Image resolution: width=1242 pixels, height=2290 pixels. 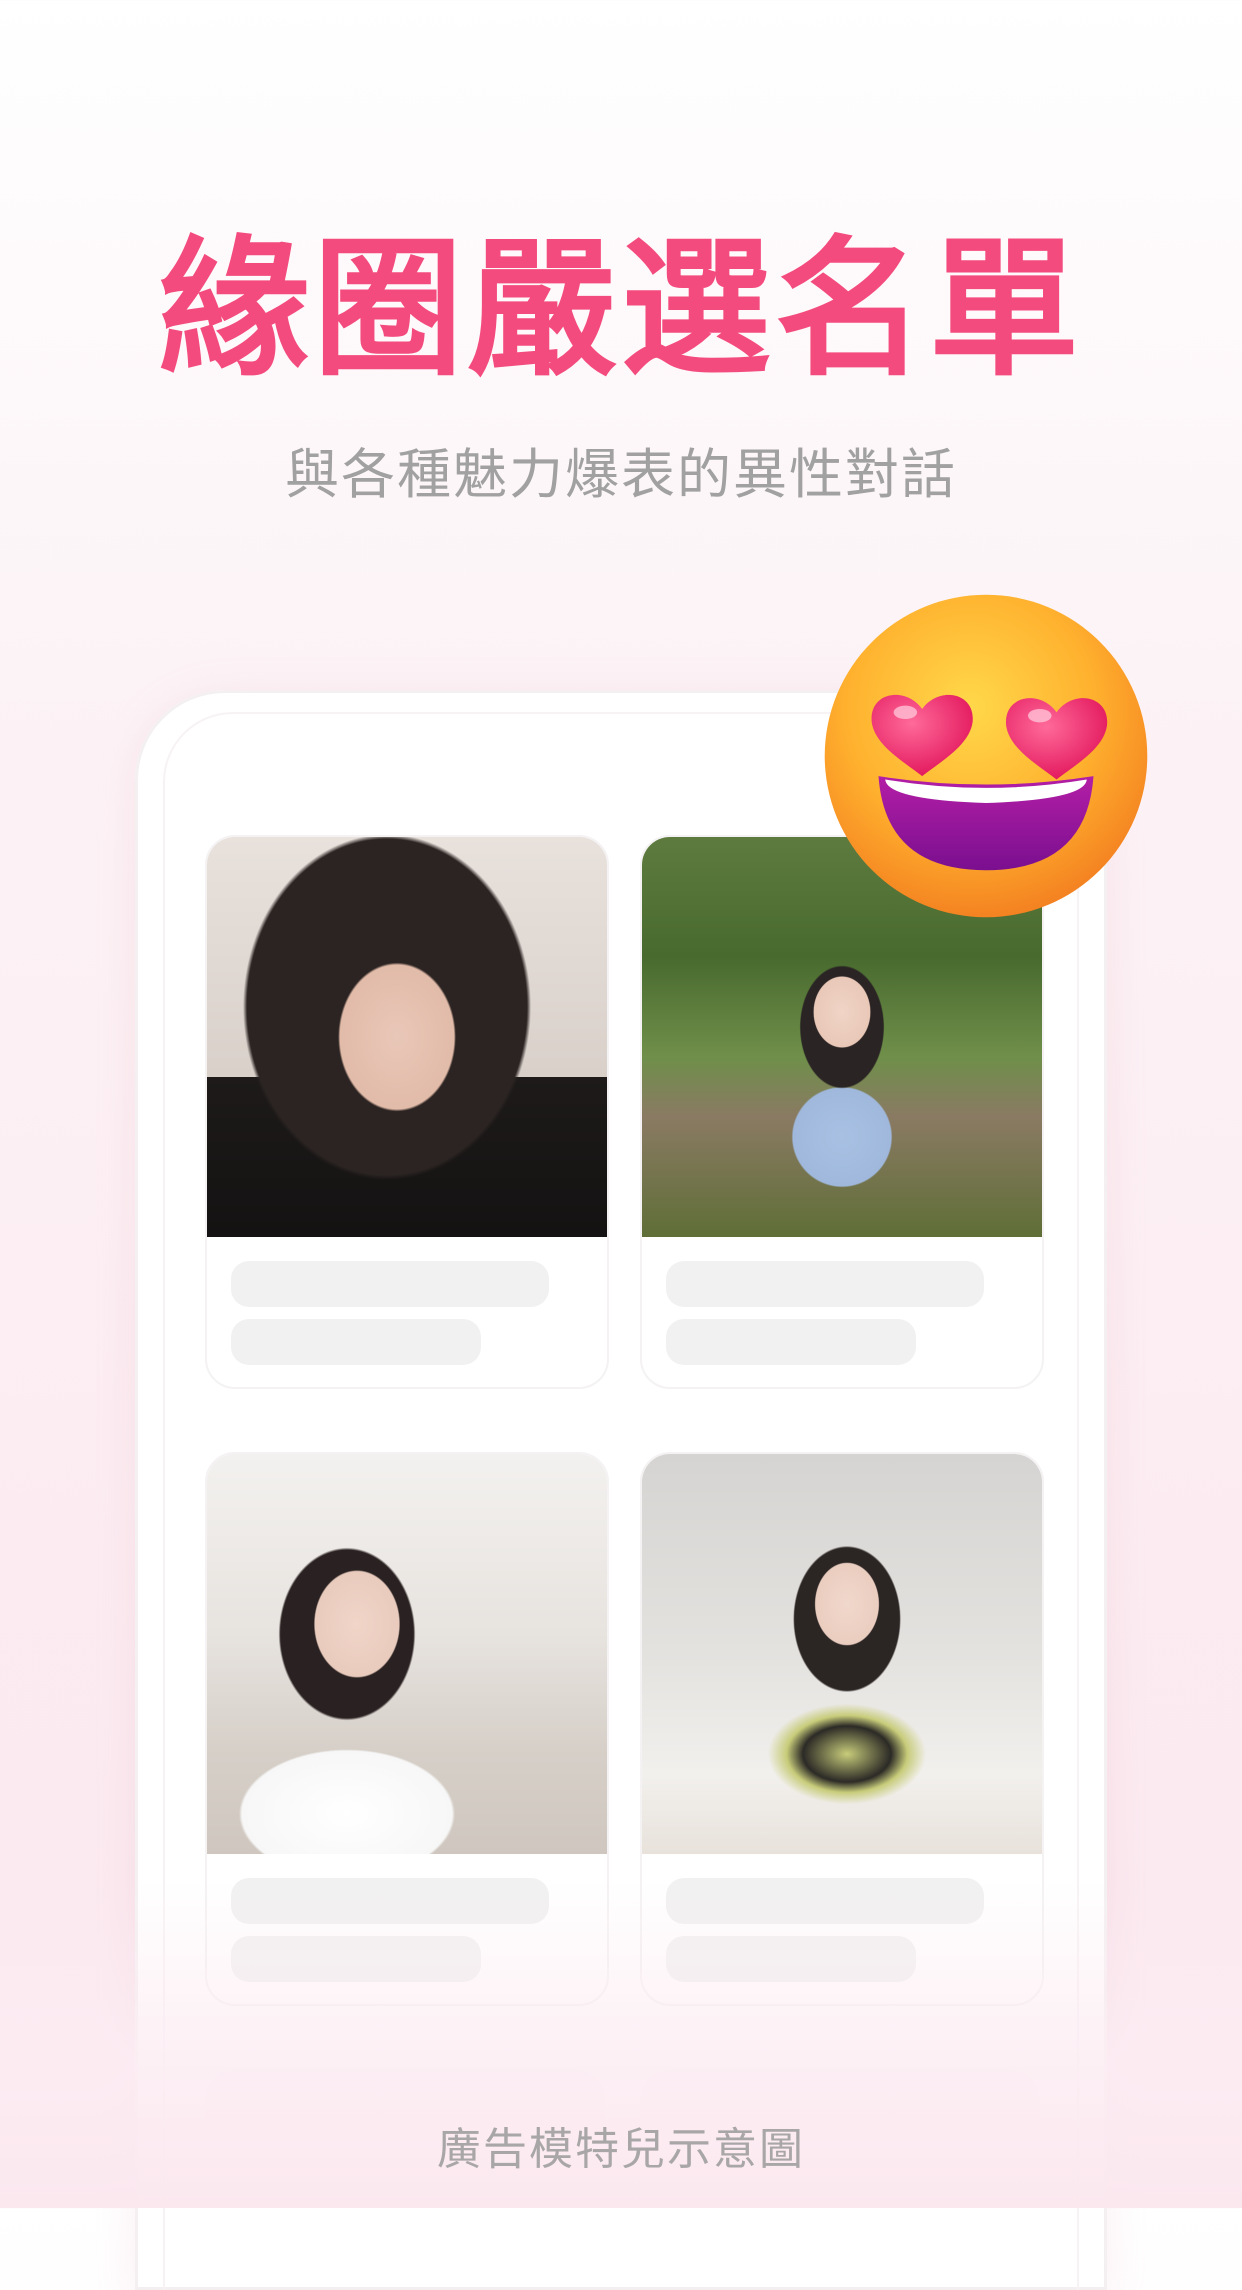 I want to click on heart-eyes-emoji-icon, so click(x=986, y=756).